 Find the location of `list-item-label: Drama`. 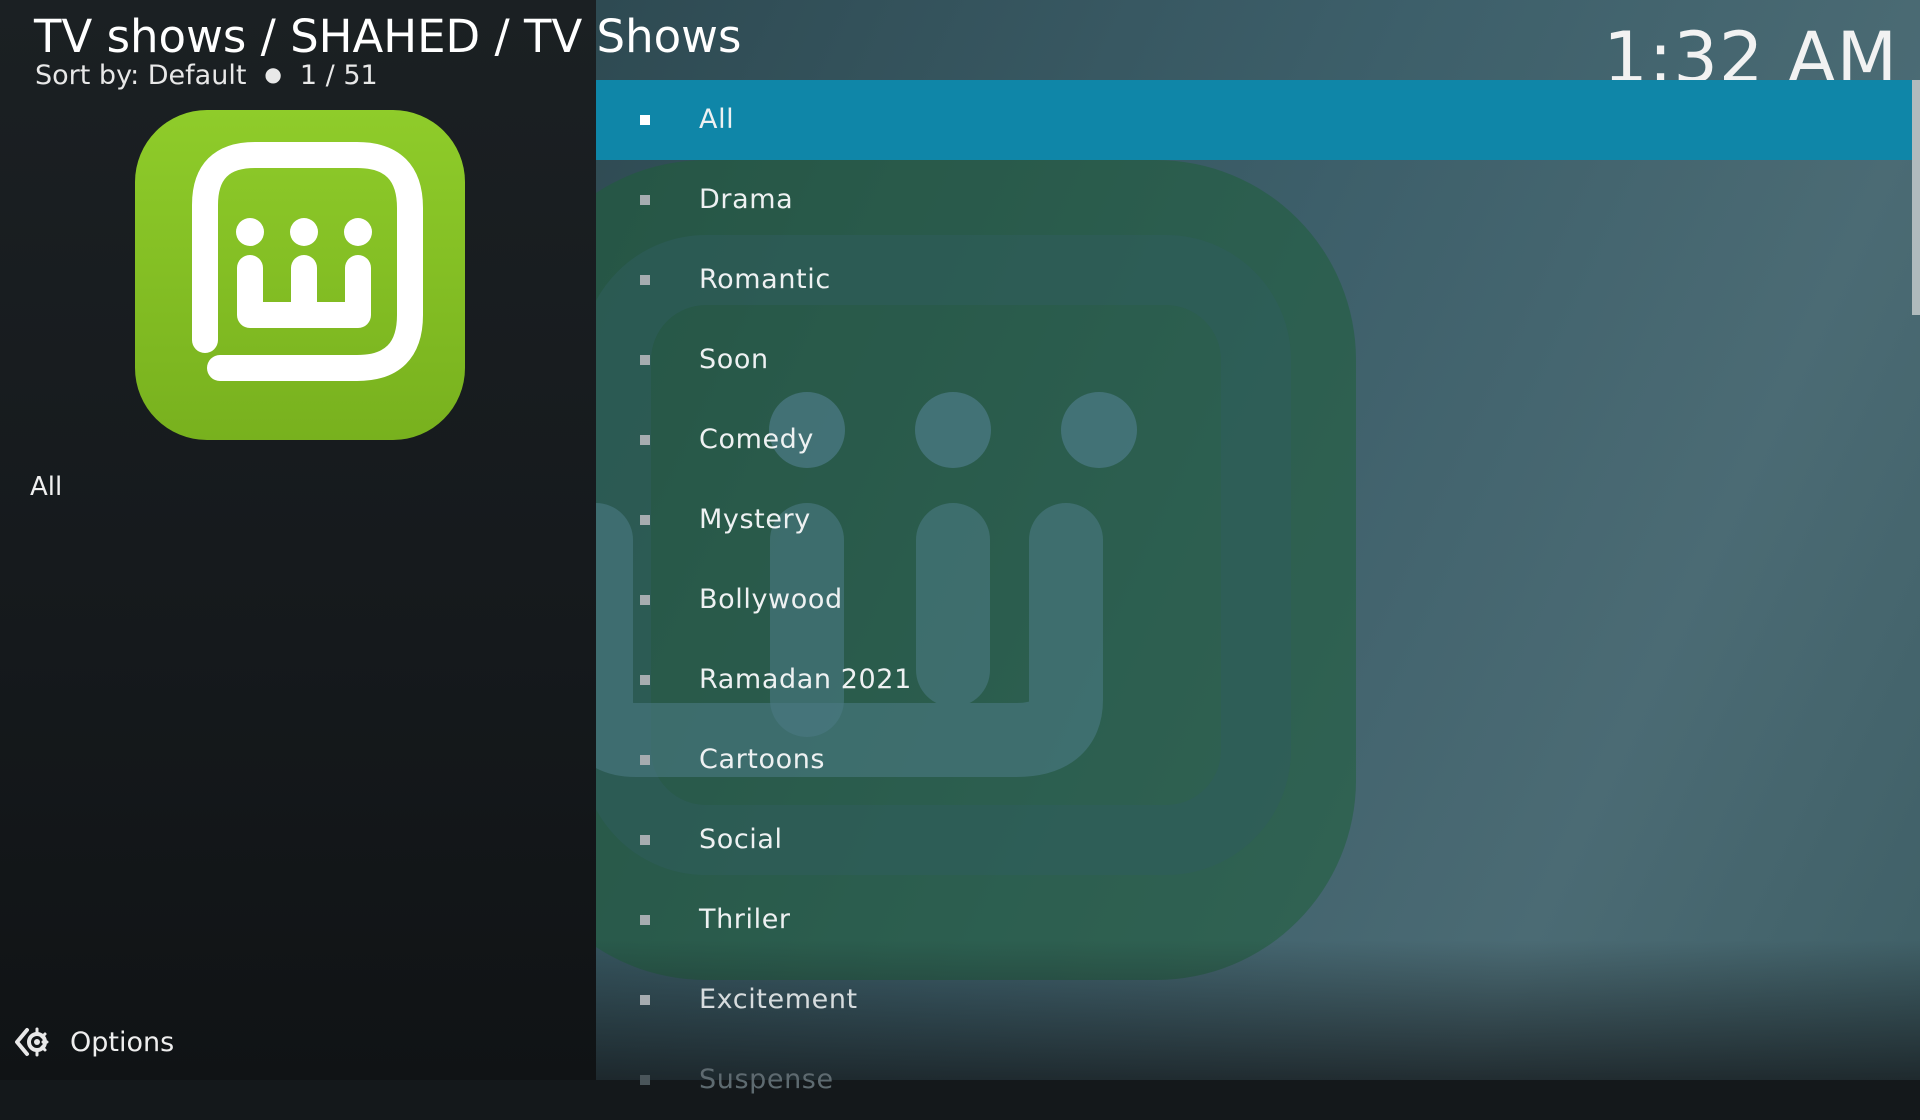

list-item-label: Drama is located at coordinates (746, 199).